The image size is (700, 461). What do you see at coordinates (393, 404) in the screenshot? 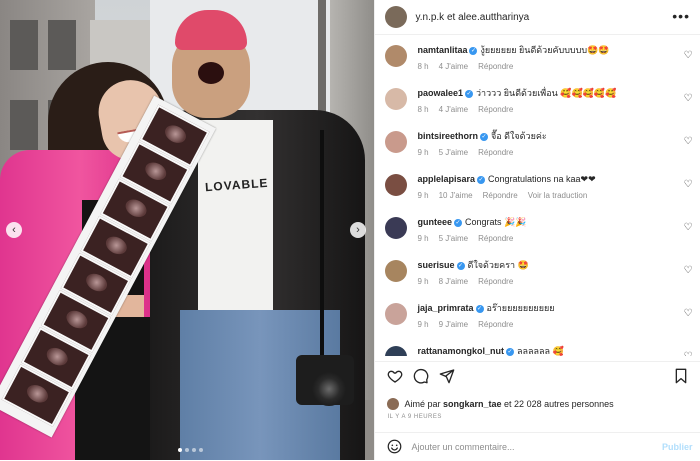
I see `liker-avatar` at bounding box center [393, 404].